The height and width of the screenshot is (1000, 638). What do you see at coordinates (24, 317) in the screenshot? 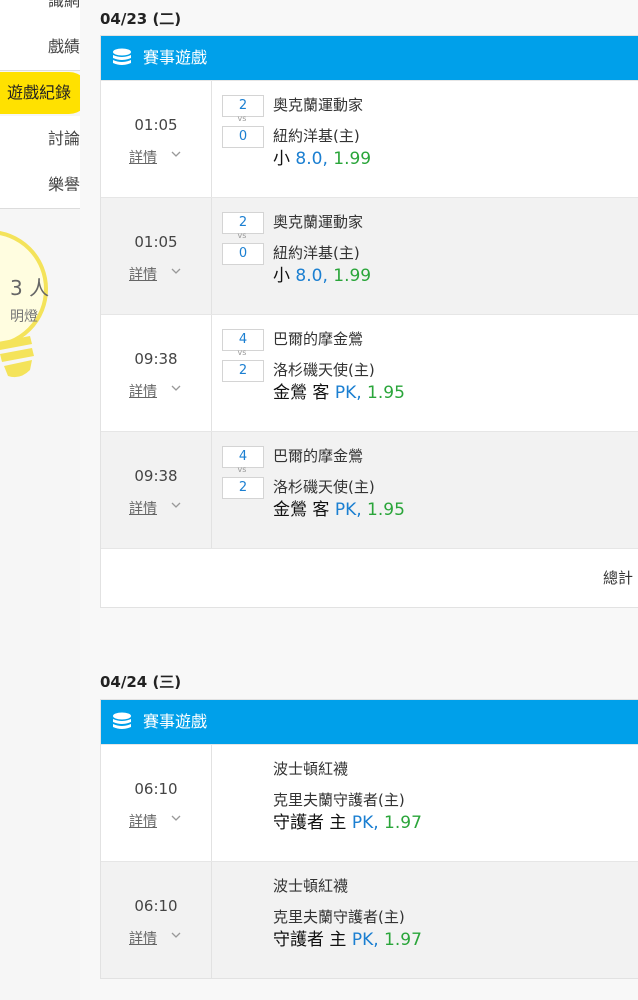
I see `bulb-label: 明燈` at bounding box center [24, 317].